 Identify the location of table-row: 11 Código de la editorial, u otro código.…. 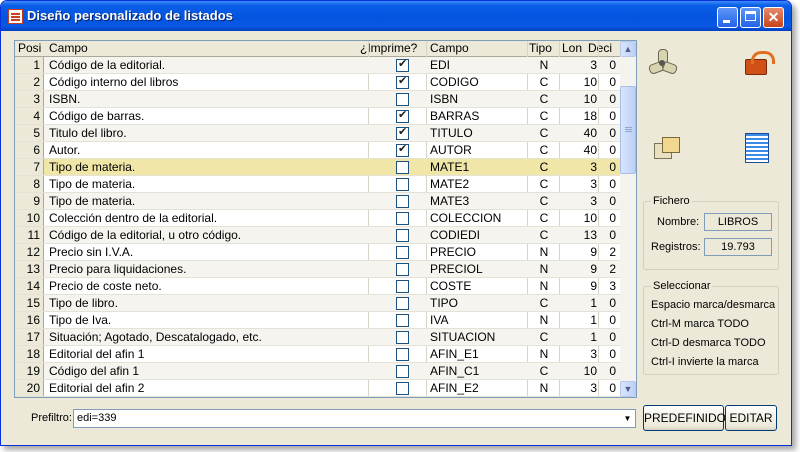
(317, 235).